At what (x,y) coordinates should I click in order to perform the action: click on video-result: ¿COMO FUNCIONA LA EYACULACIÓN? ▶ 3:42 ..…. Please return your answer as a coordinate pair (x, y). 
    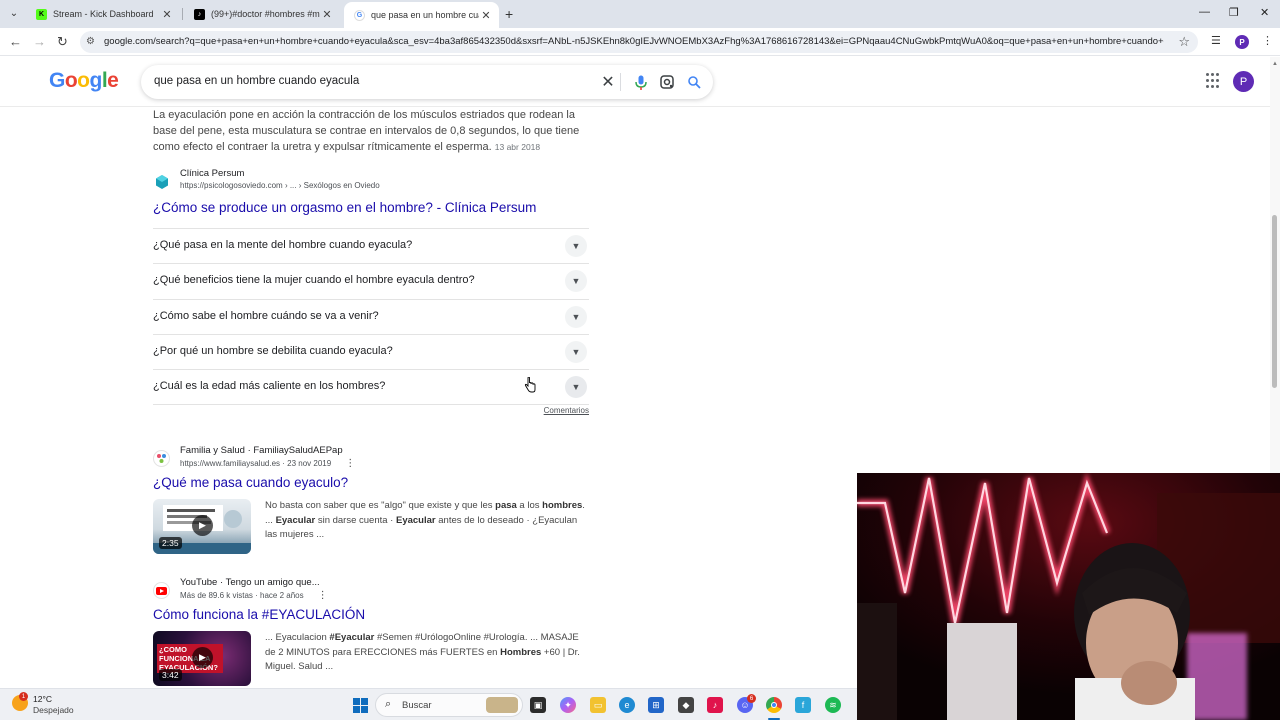
    Looking at the image, I should click on (371, 660).